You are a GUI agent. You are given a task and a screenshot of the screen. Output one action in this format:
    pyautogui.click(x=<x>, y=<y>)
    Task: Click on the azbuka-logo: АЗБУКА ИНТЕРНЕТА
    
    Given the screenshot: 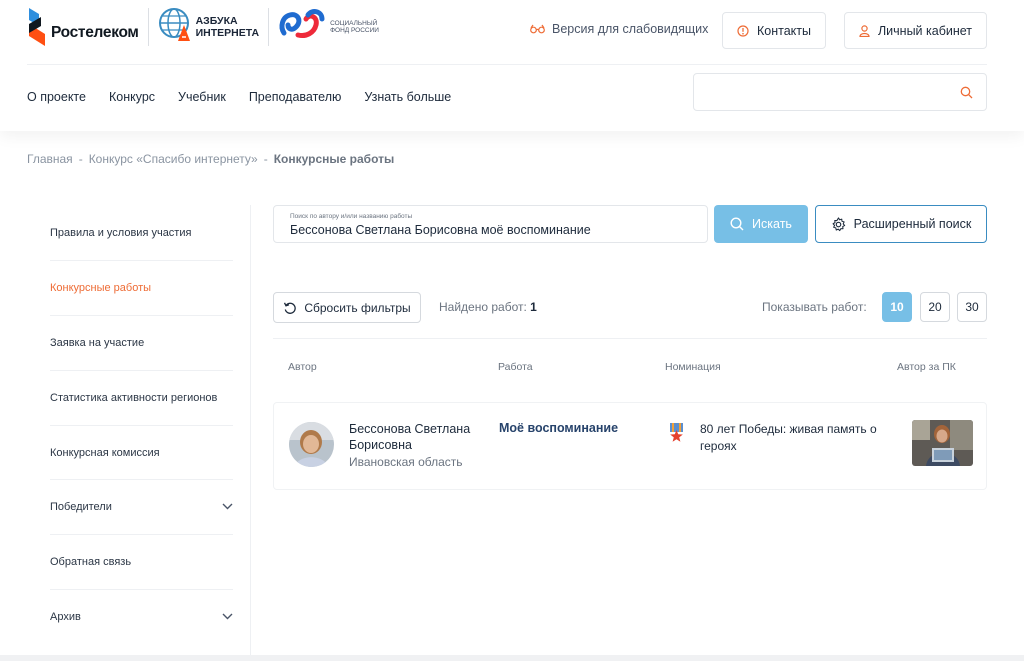 What is the action you would take?
    pyautogui.click(x=208, y=27)
    